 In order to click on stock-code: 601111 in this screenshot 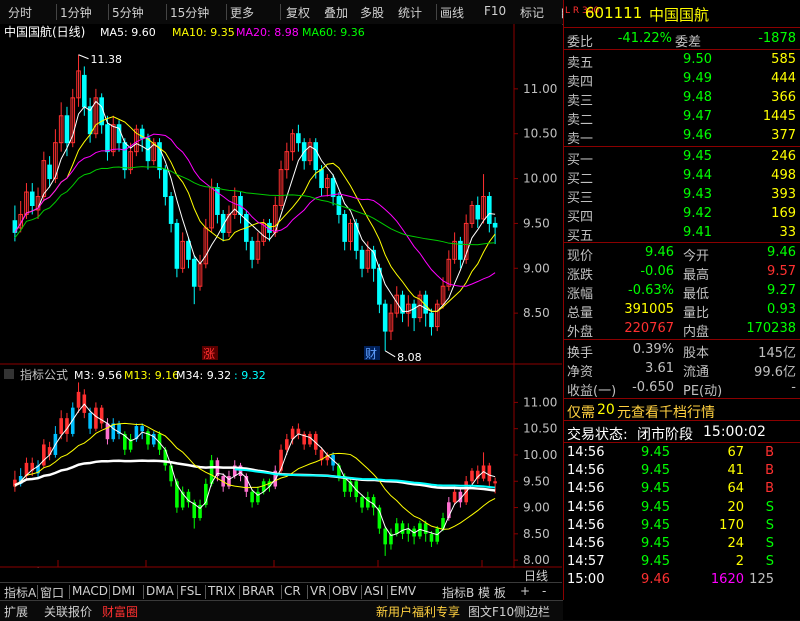, I will do `click(613, 13)`.